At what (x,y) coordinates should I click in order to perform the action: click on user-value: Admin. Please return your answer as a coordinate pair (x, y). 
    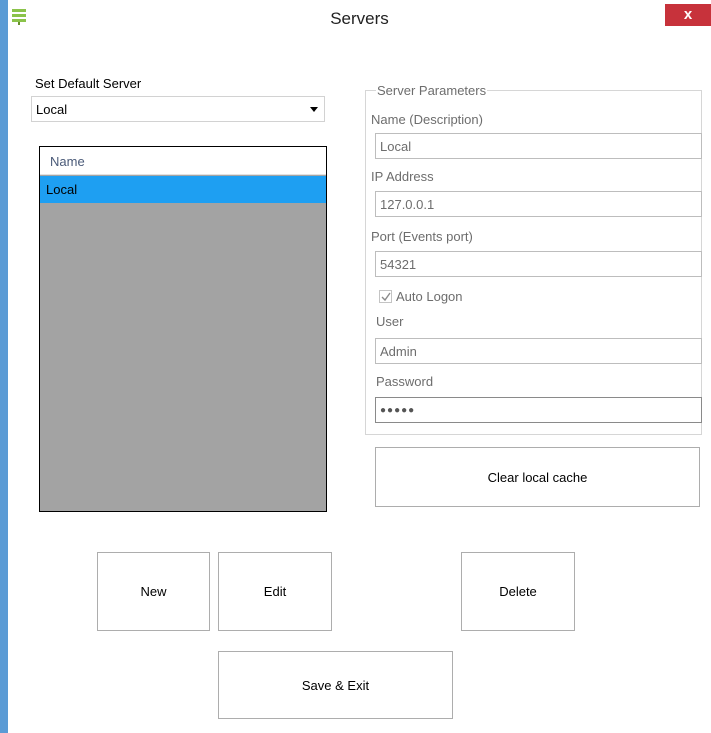
    Looking at the image, I should click on (398, 351).